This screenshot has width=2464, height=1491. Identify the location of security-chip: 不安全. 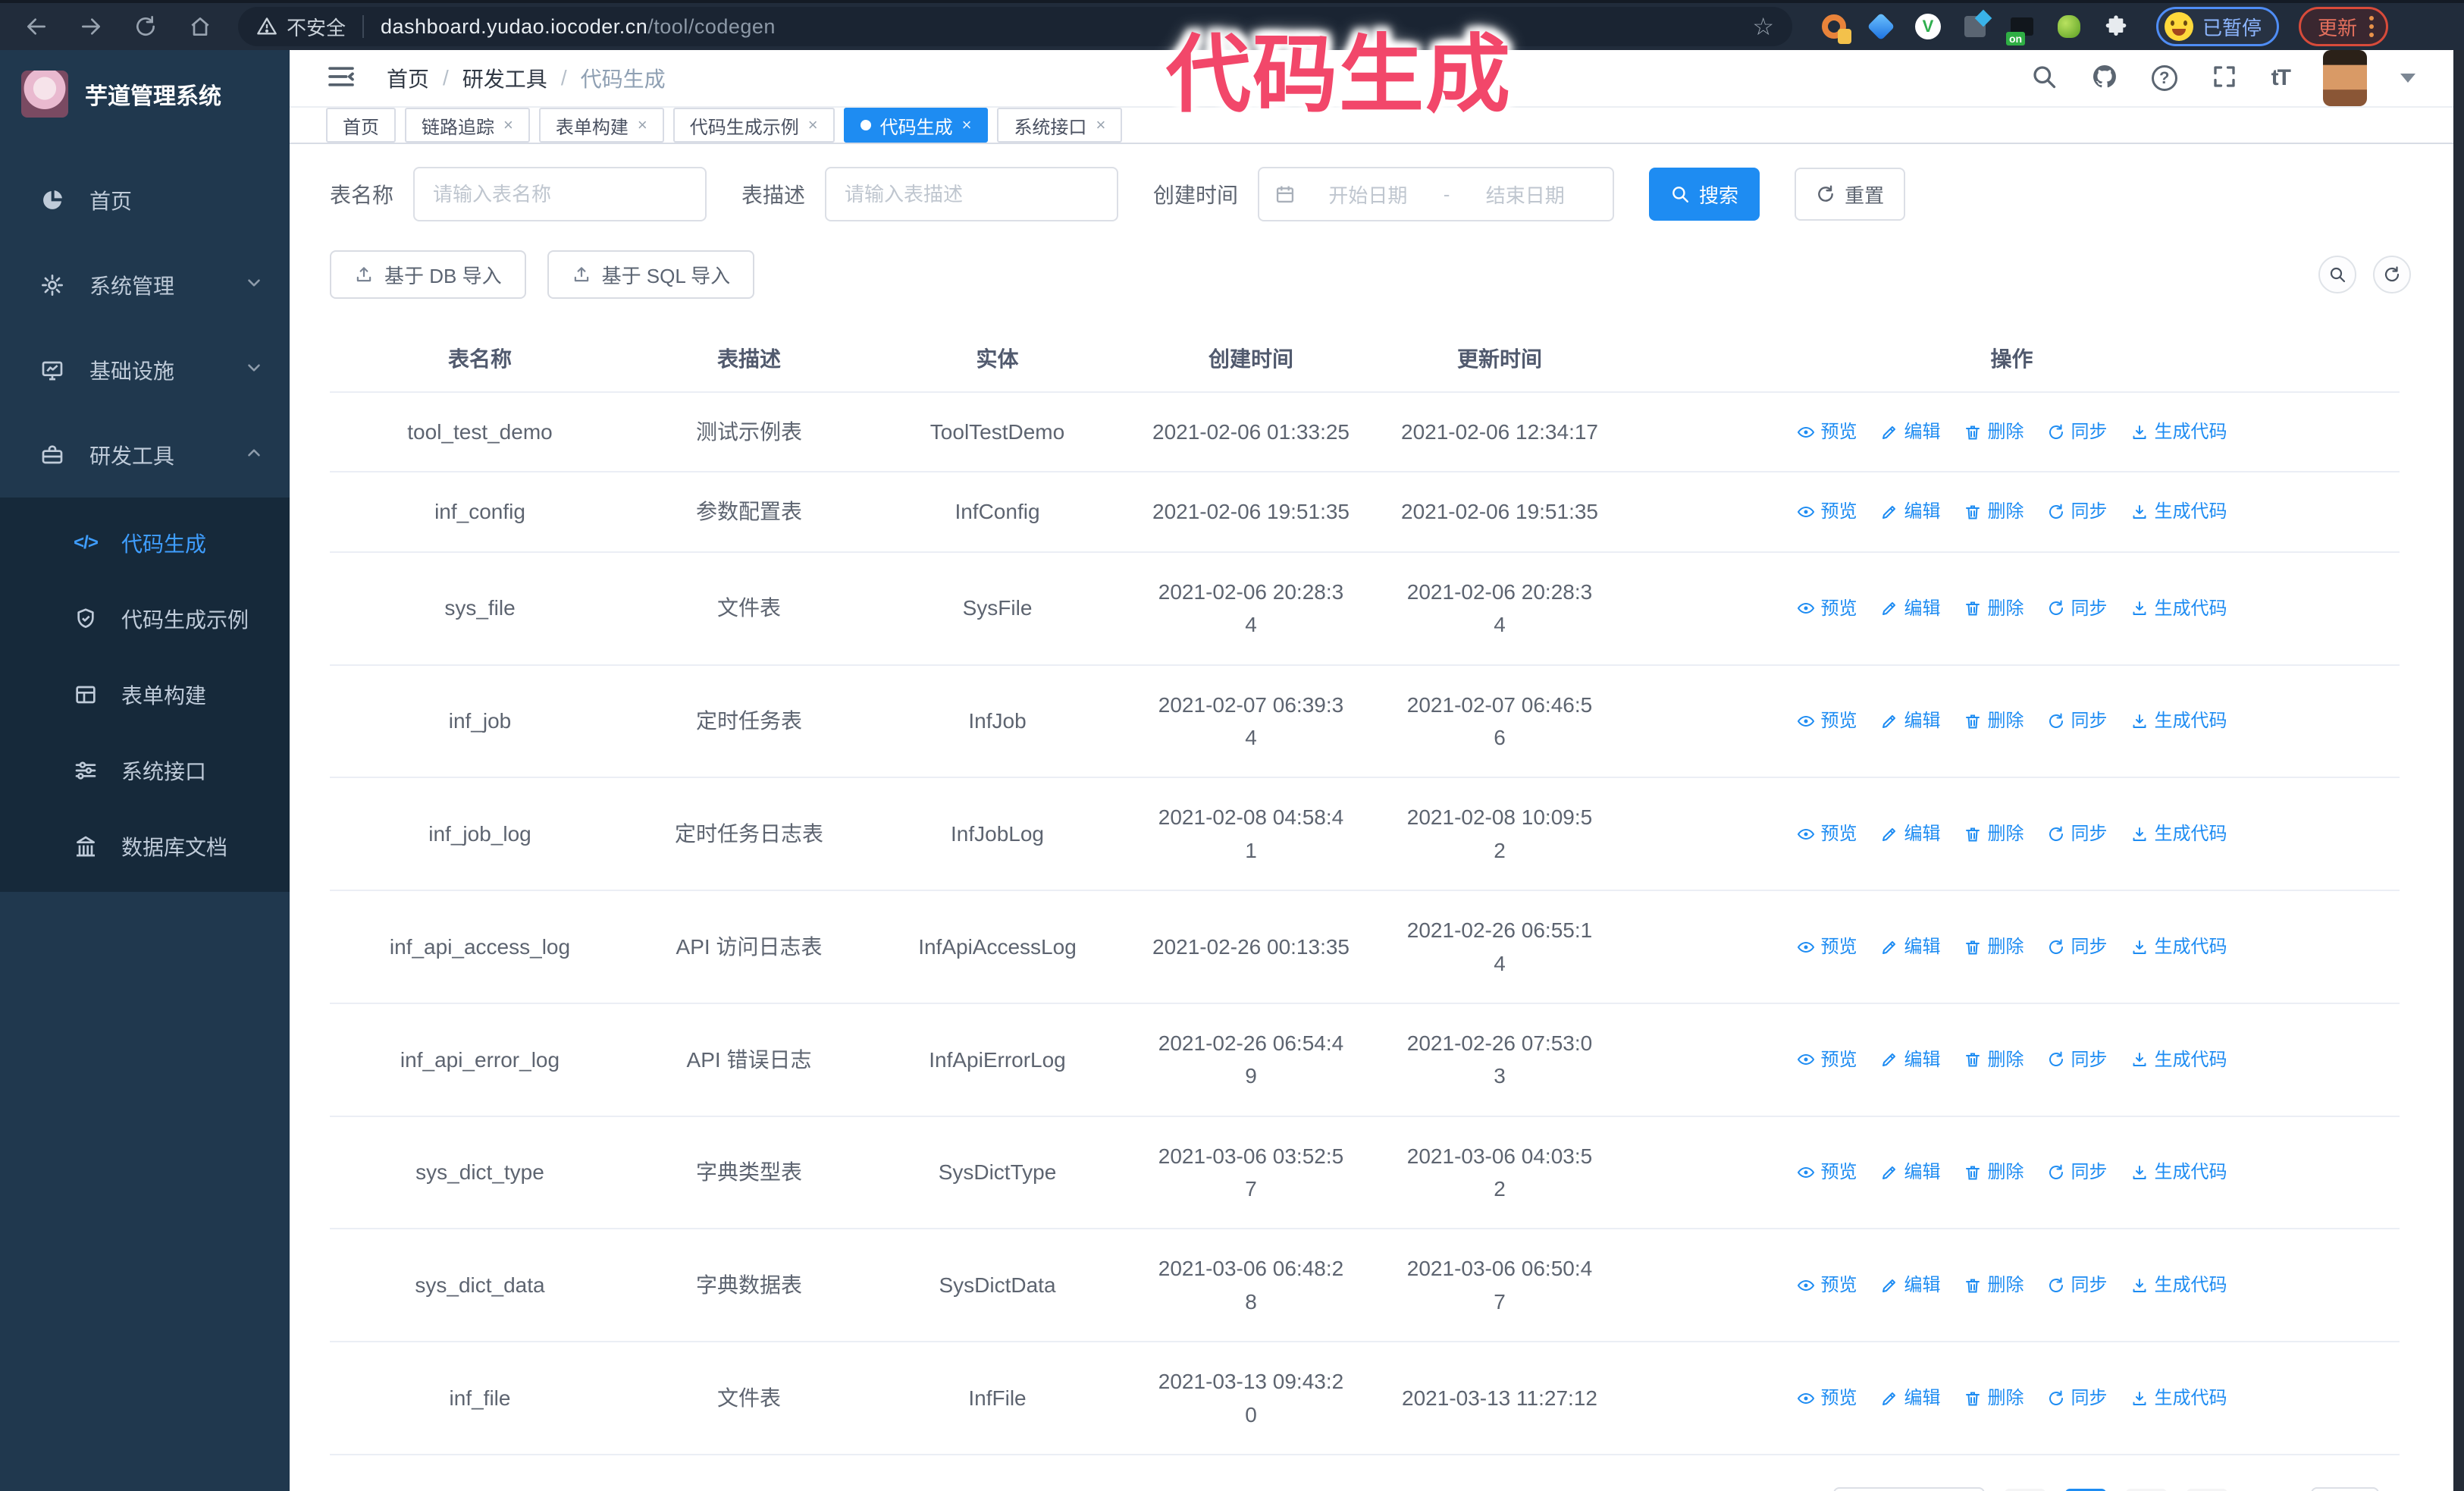
(301, 27).